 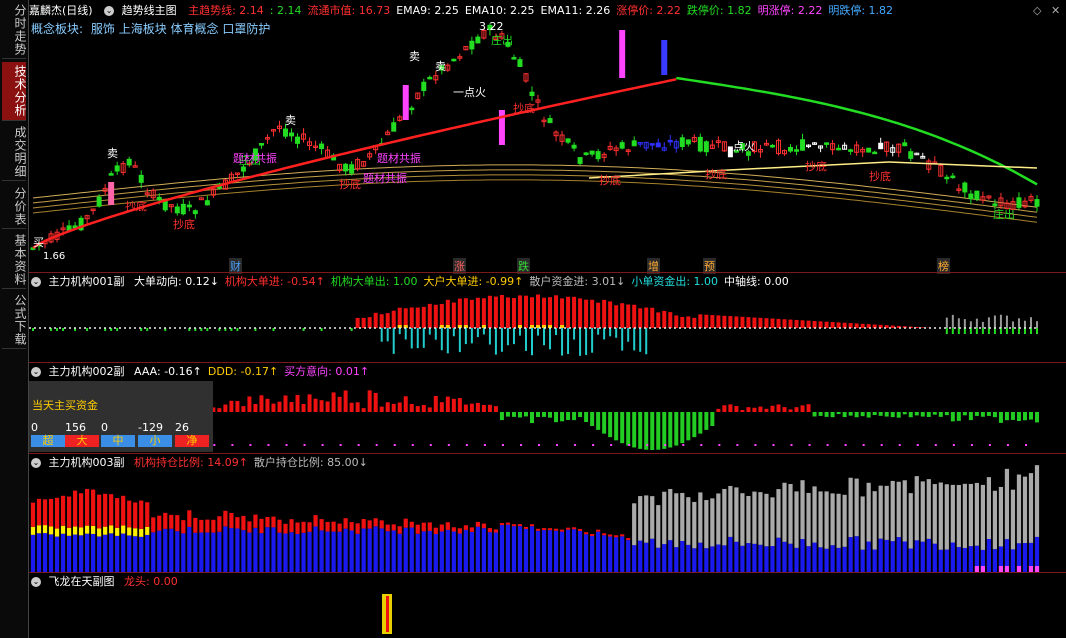 I want to click on panel1-name: 主力机构001副, so click(x=87, y=281).